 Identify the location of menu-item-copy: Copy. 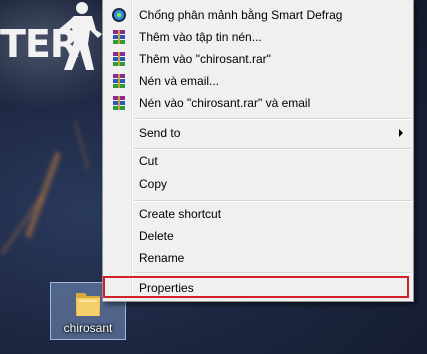
(258, 184).